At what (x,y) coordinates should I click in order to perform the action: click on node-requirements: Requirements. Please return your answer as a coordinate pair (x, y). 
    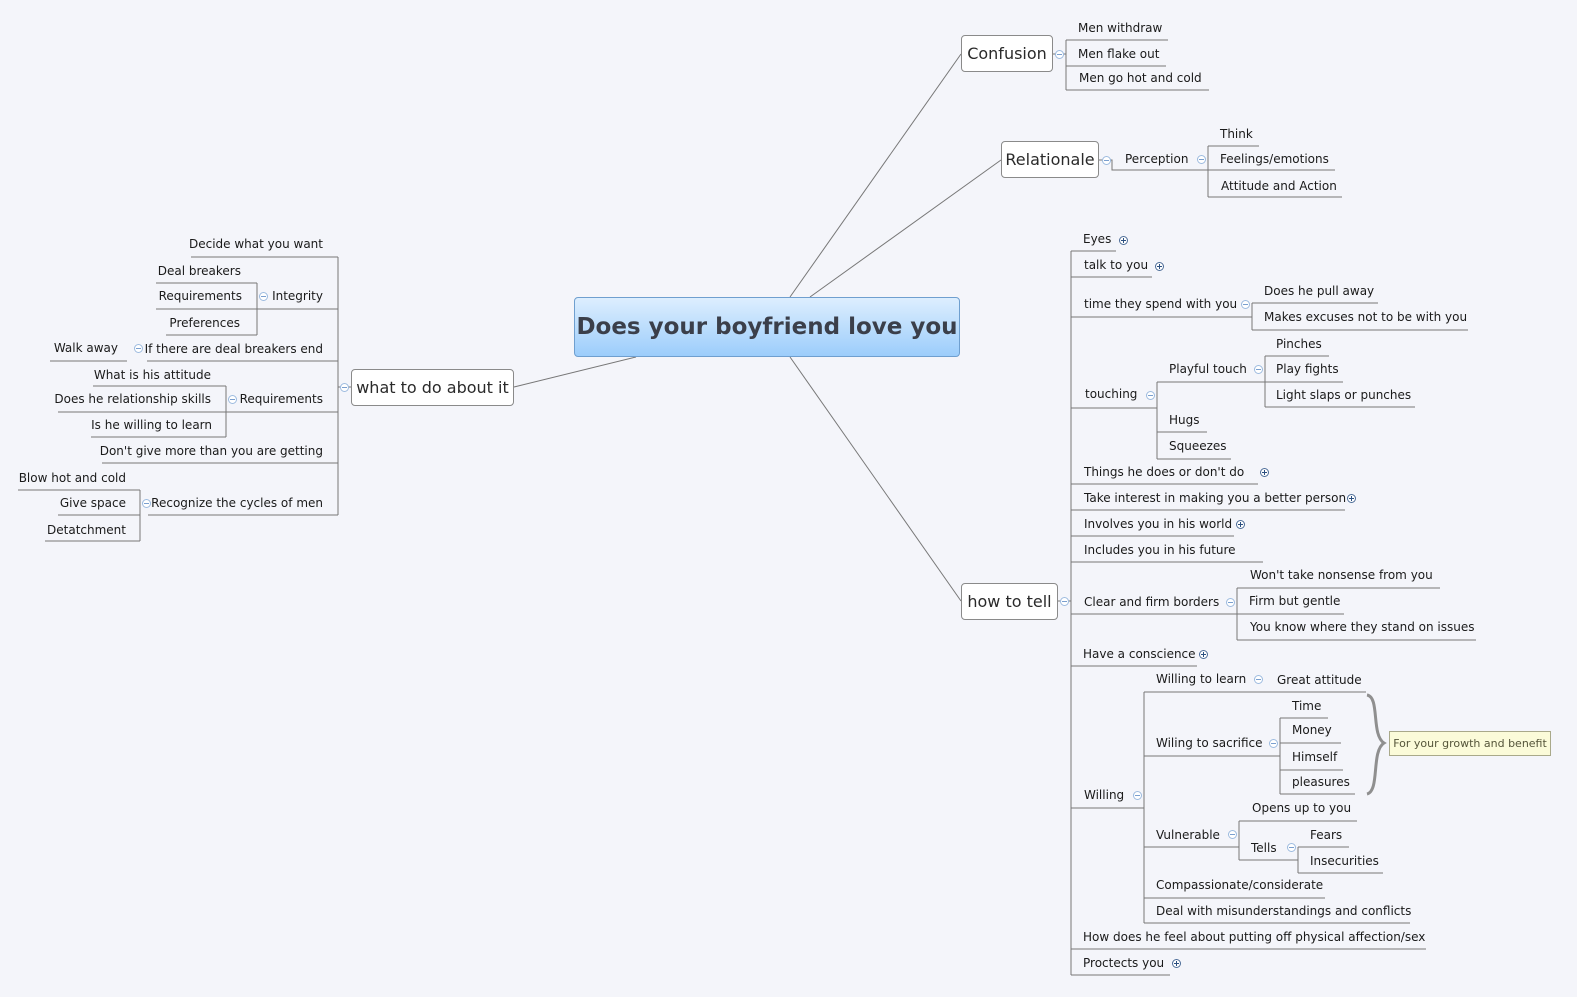
    Looking at the image, I should click on (271, 399).